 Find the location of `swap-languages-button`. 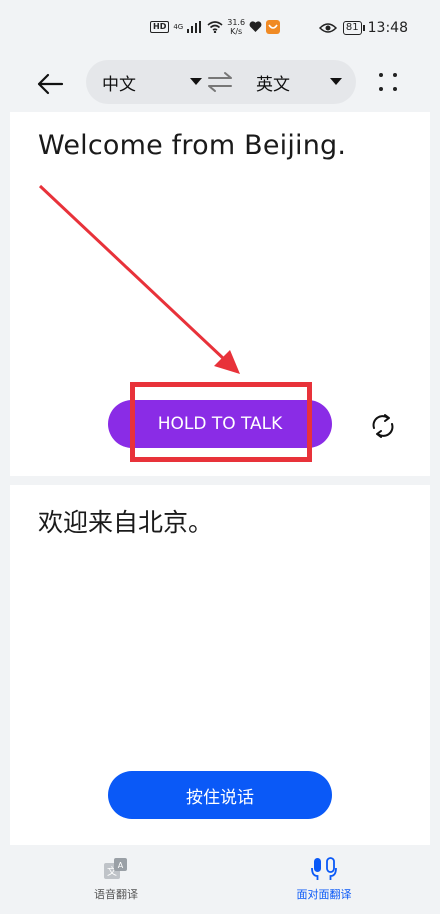

swap-languages-button is located at coordinates (220, 82).